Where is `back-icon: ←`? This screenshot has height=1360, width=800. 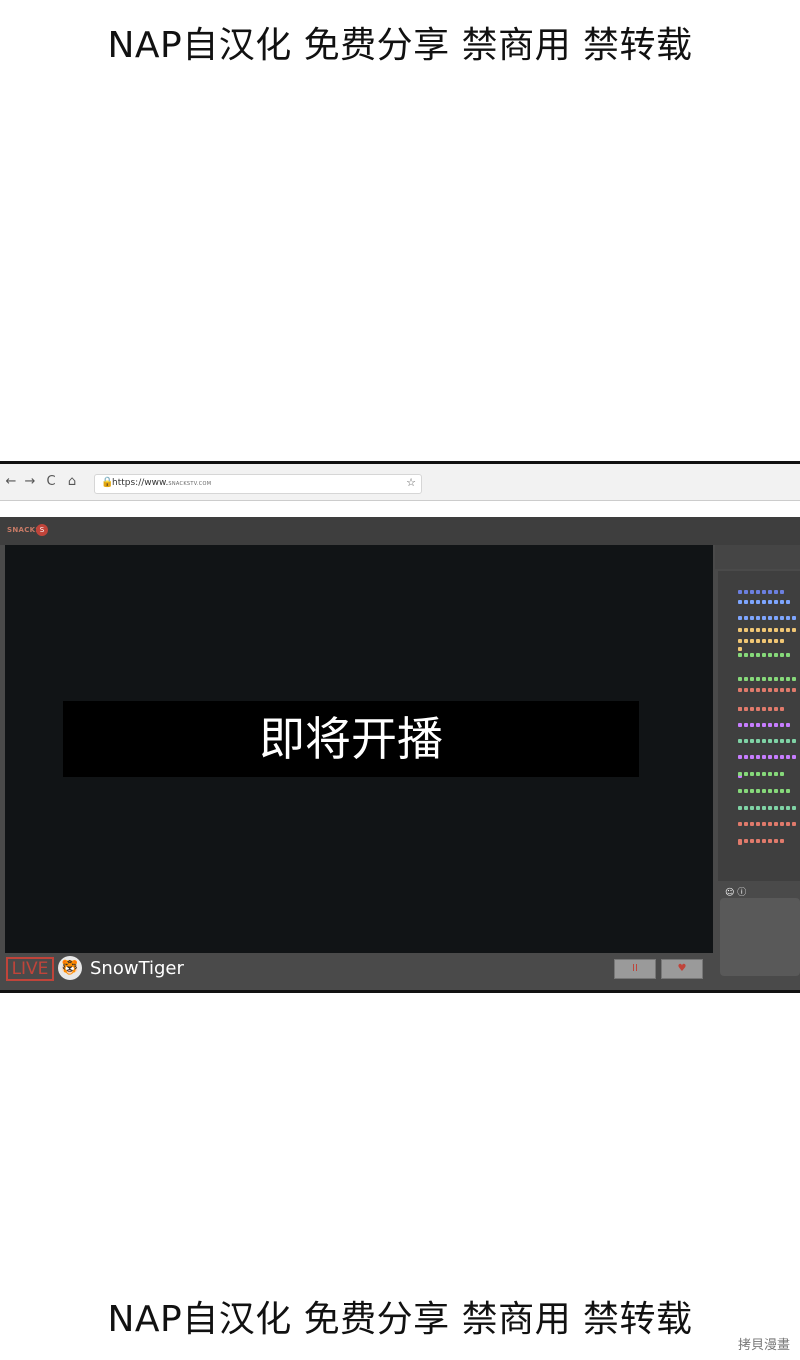
back-icon: ← is located at coordinates (11, 481).